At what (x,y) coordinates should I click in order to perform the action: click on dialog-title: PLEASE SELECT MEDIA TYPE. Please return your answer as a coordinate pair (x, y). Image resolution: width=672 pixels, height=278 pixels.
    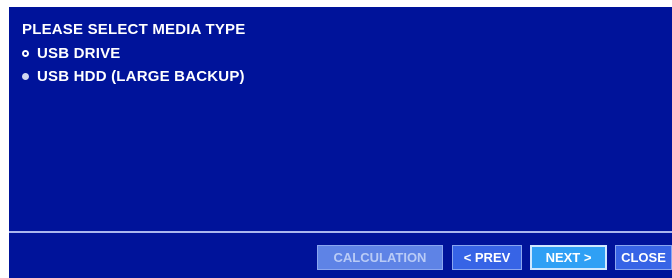
    Looking at the image, I should click on (134, 29).